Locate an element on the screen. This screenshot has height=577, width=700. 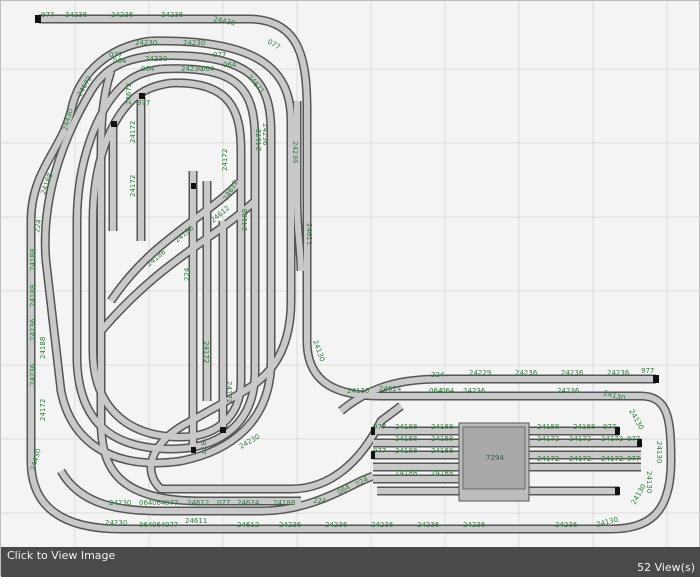
turntable-label: 7294 is located at coordinates (495, 458).